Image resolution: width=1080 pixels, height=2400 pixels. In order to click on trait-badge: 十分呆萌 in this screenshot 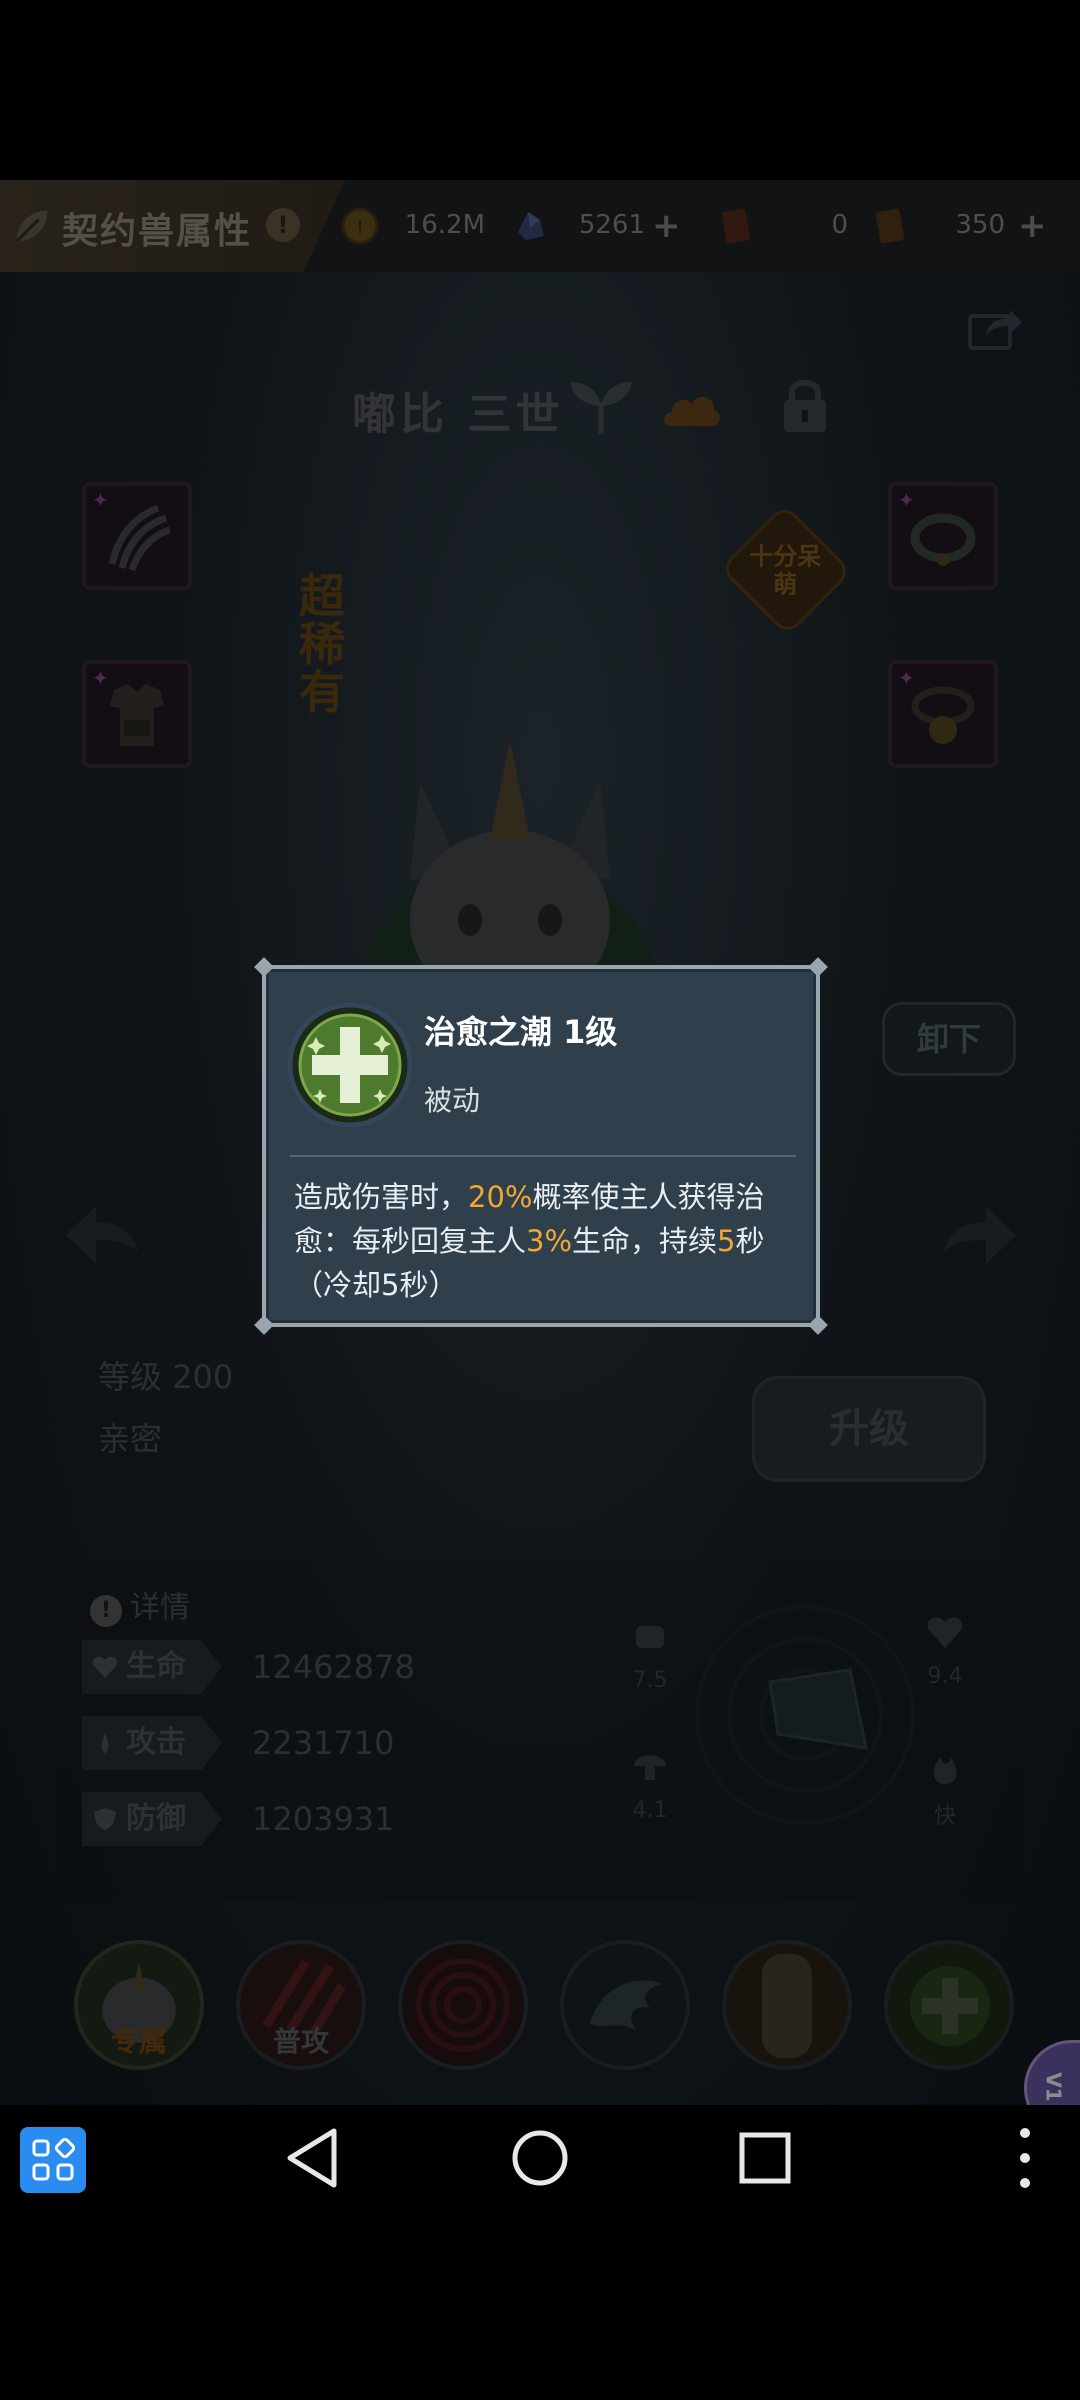, I will do `click(786, 570)`.